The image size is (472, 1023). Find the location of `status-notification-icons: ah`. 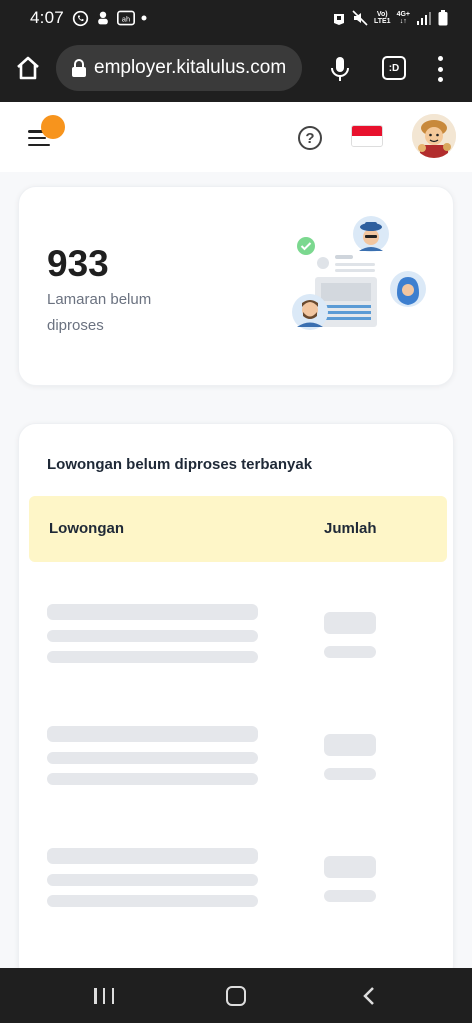

status-notification-icons: ah is located at coordinates (109, 18).